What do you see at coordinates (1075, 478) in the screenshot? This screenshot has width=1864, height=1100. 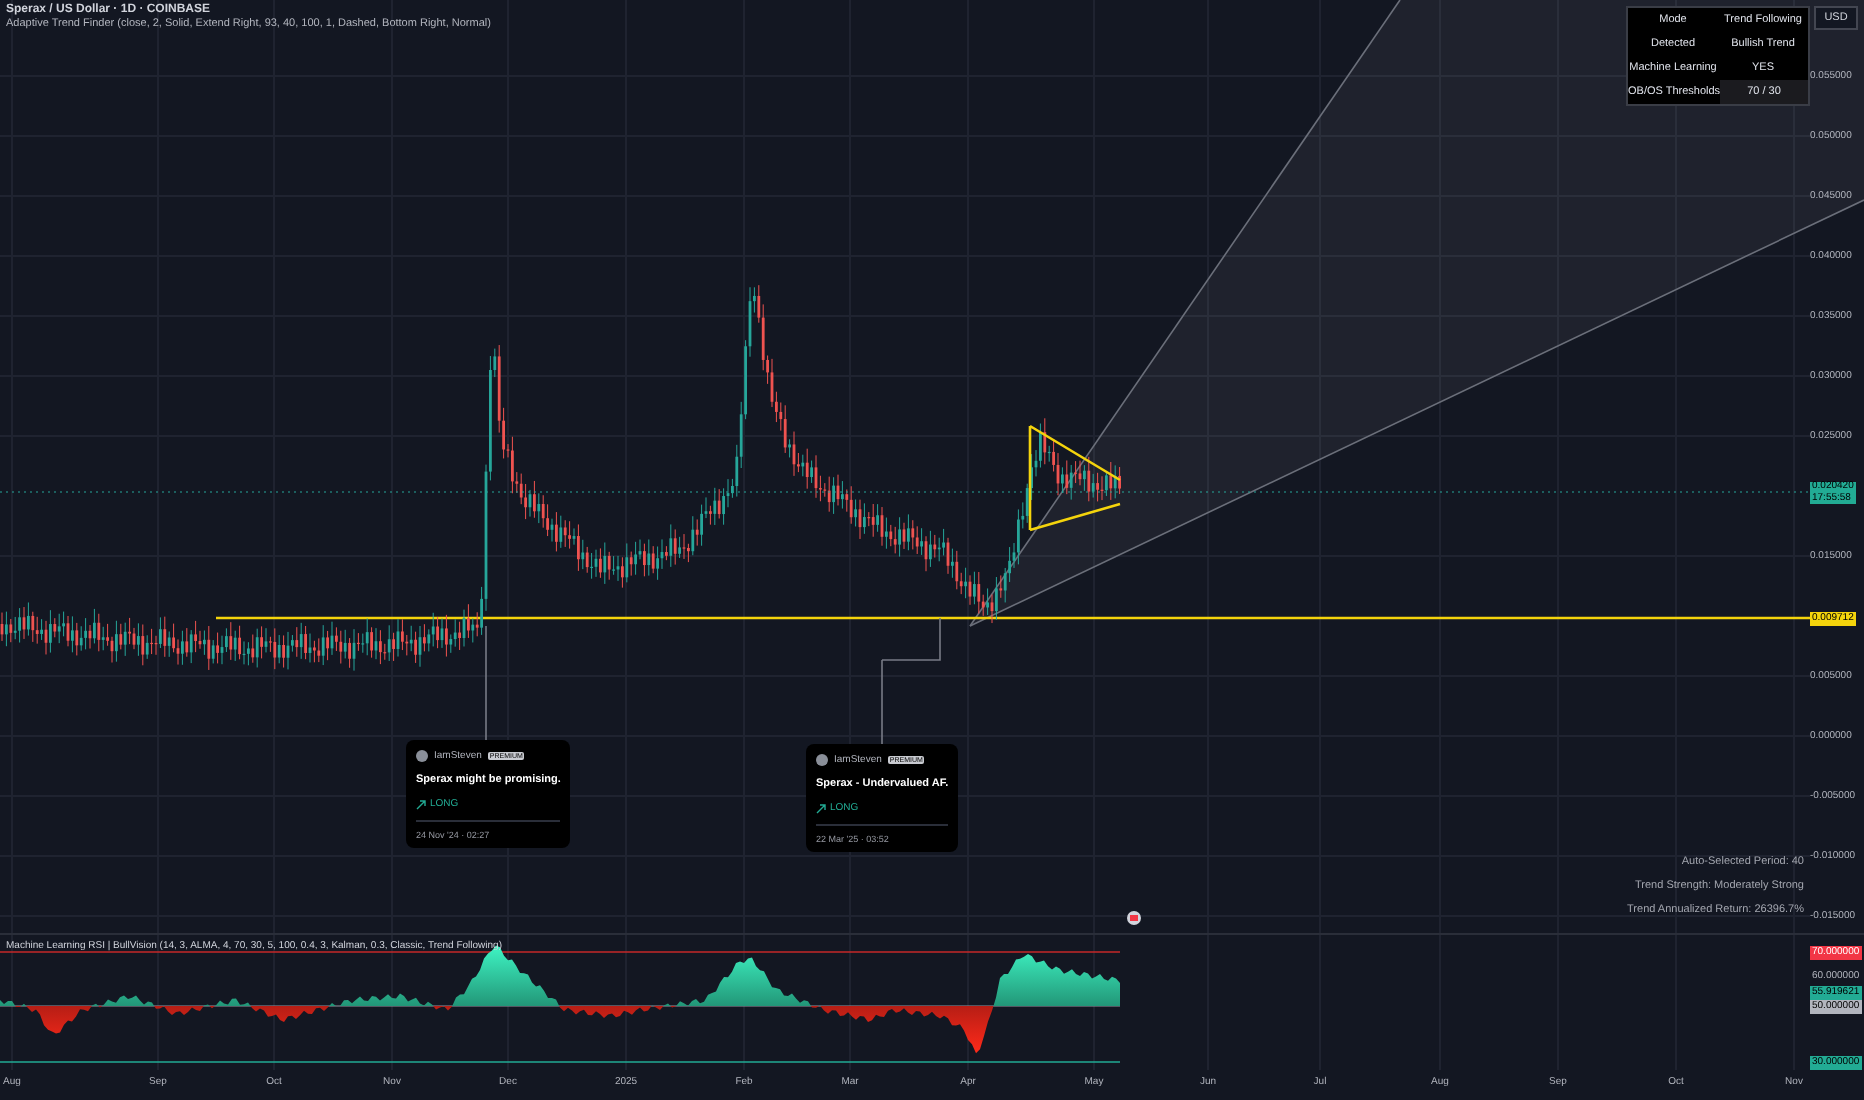 I see `triangle-pattern-drawing` at bounding box center [1075, 478].